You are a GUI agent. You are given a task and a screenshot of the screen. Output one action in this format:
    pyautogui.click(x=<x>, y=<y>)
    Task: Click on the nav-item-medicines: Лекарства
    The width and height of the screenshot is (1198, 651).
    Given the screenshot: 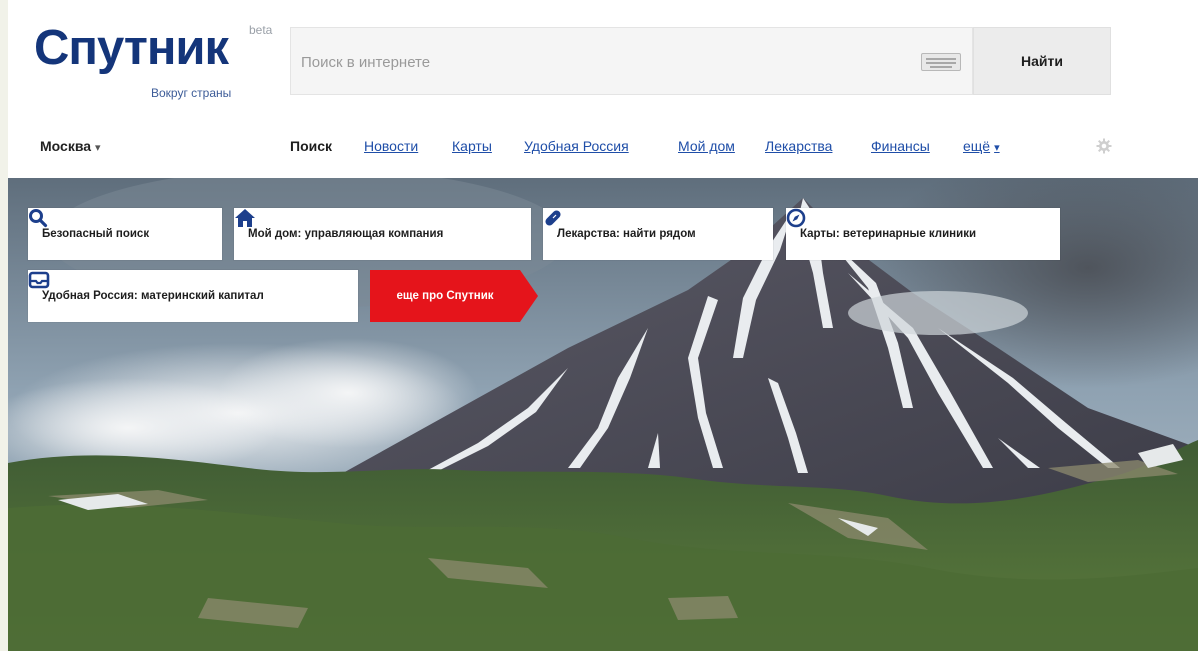 What is the action you would take?
    pyautogui.click(x=798, y=146)
    